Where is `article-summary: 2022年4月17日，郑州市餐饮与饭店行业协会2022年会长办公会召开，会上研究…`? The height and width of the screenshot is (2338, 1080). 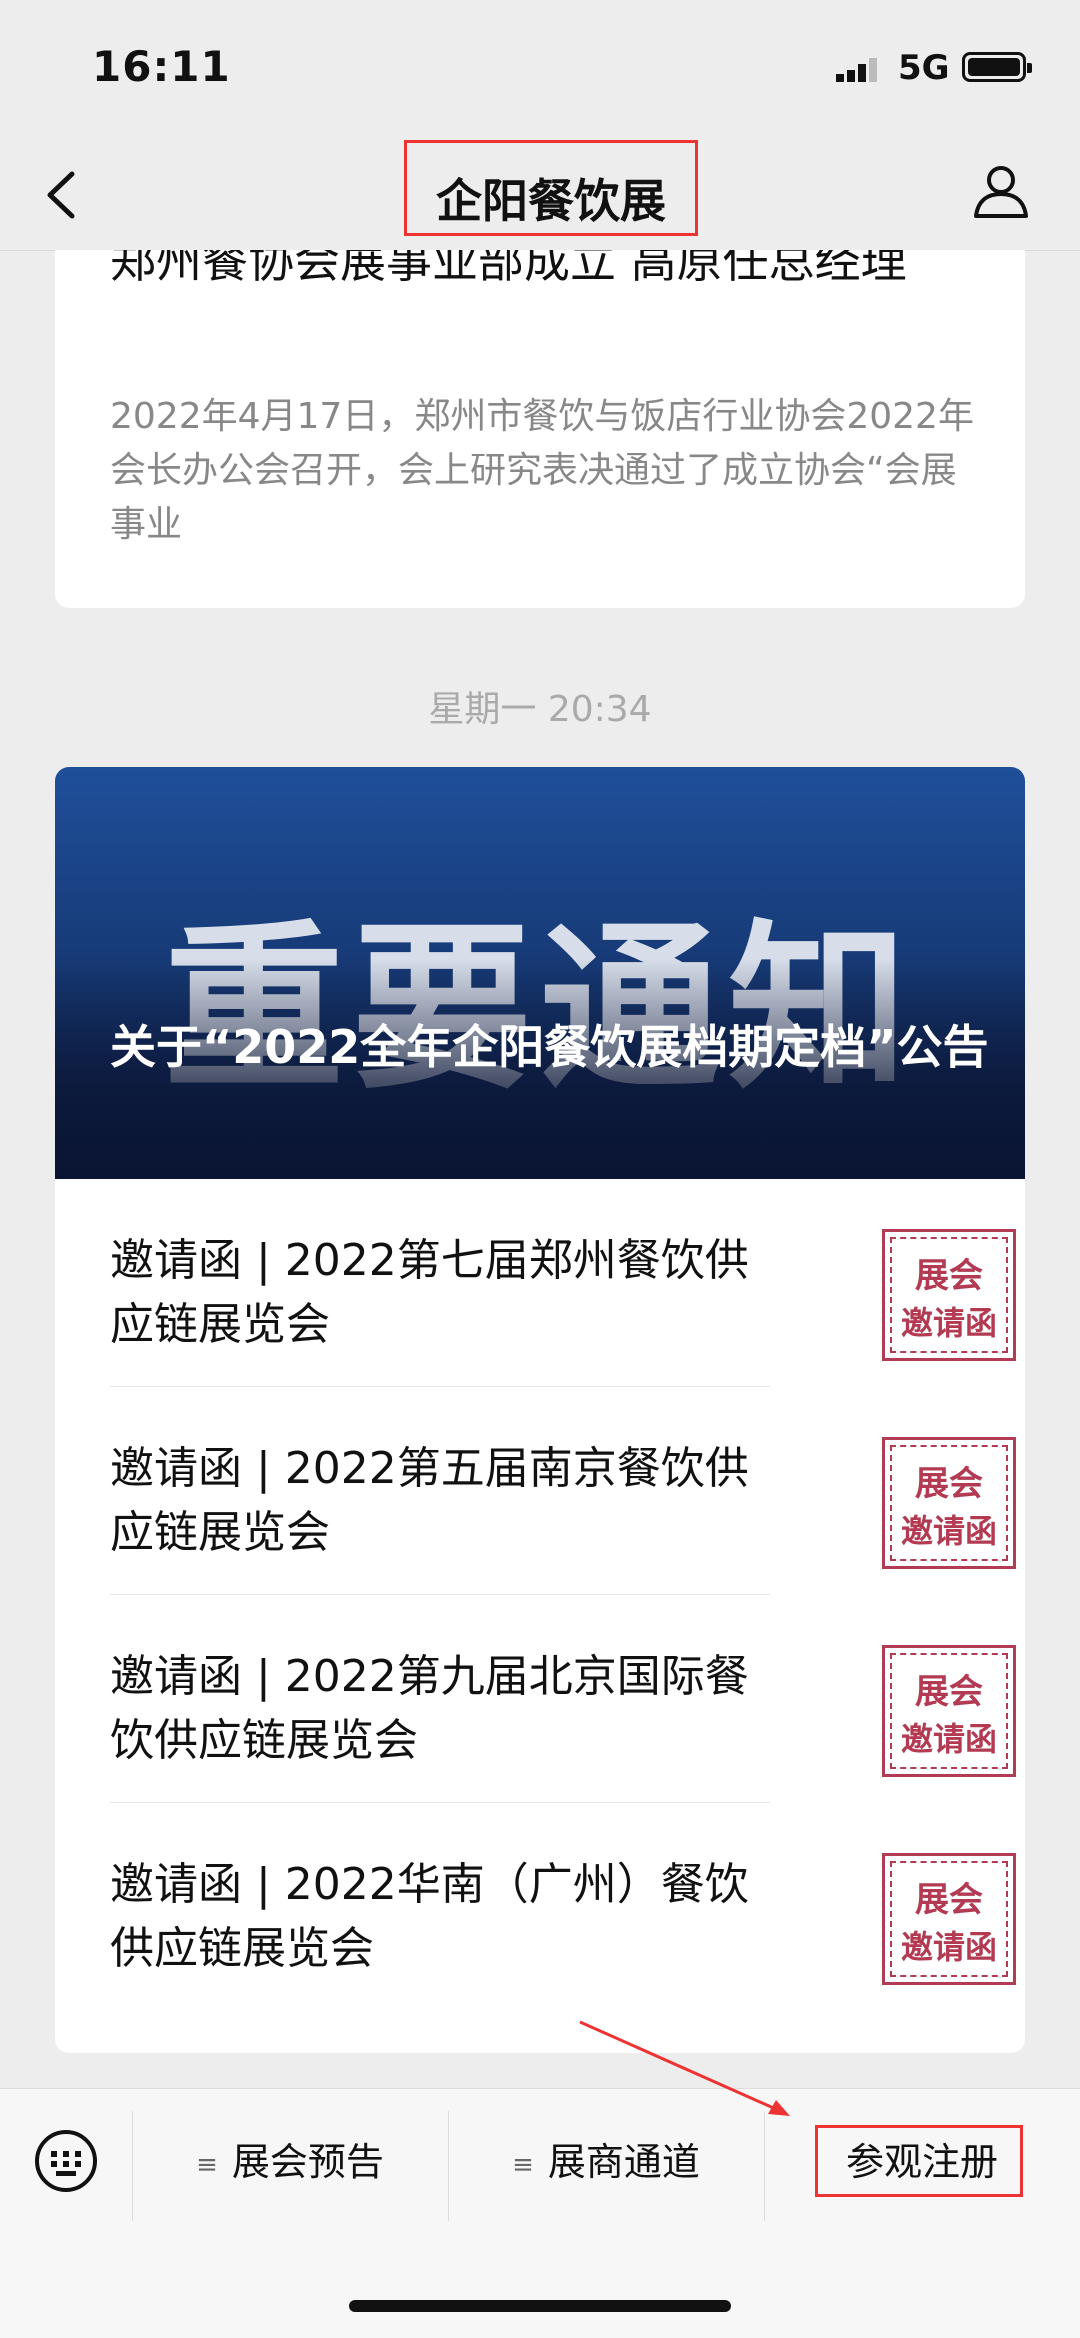 article-summary: 2022年4月17日，郑州市餐饮与饭店行业协会2022年会长办公会召开，会上研究… is located at coordinates (542, 470).